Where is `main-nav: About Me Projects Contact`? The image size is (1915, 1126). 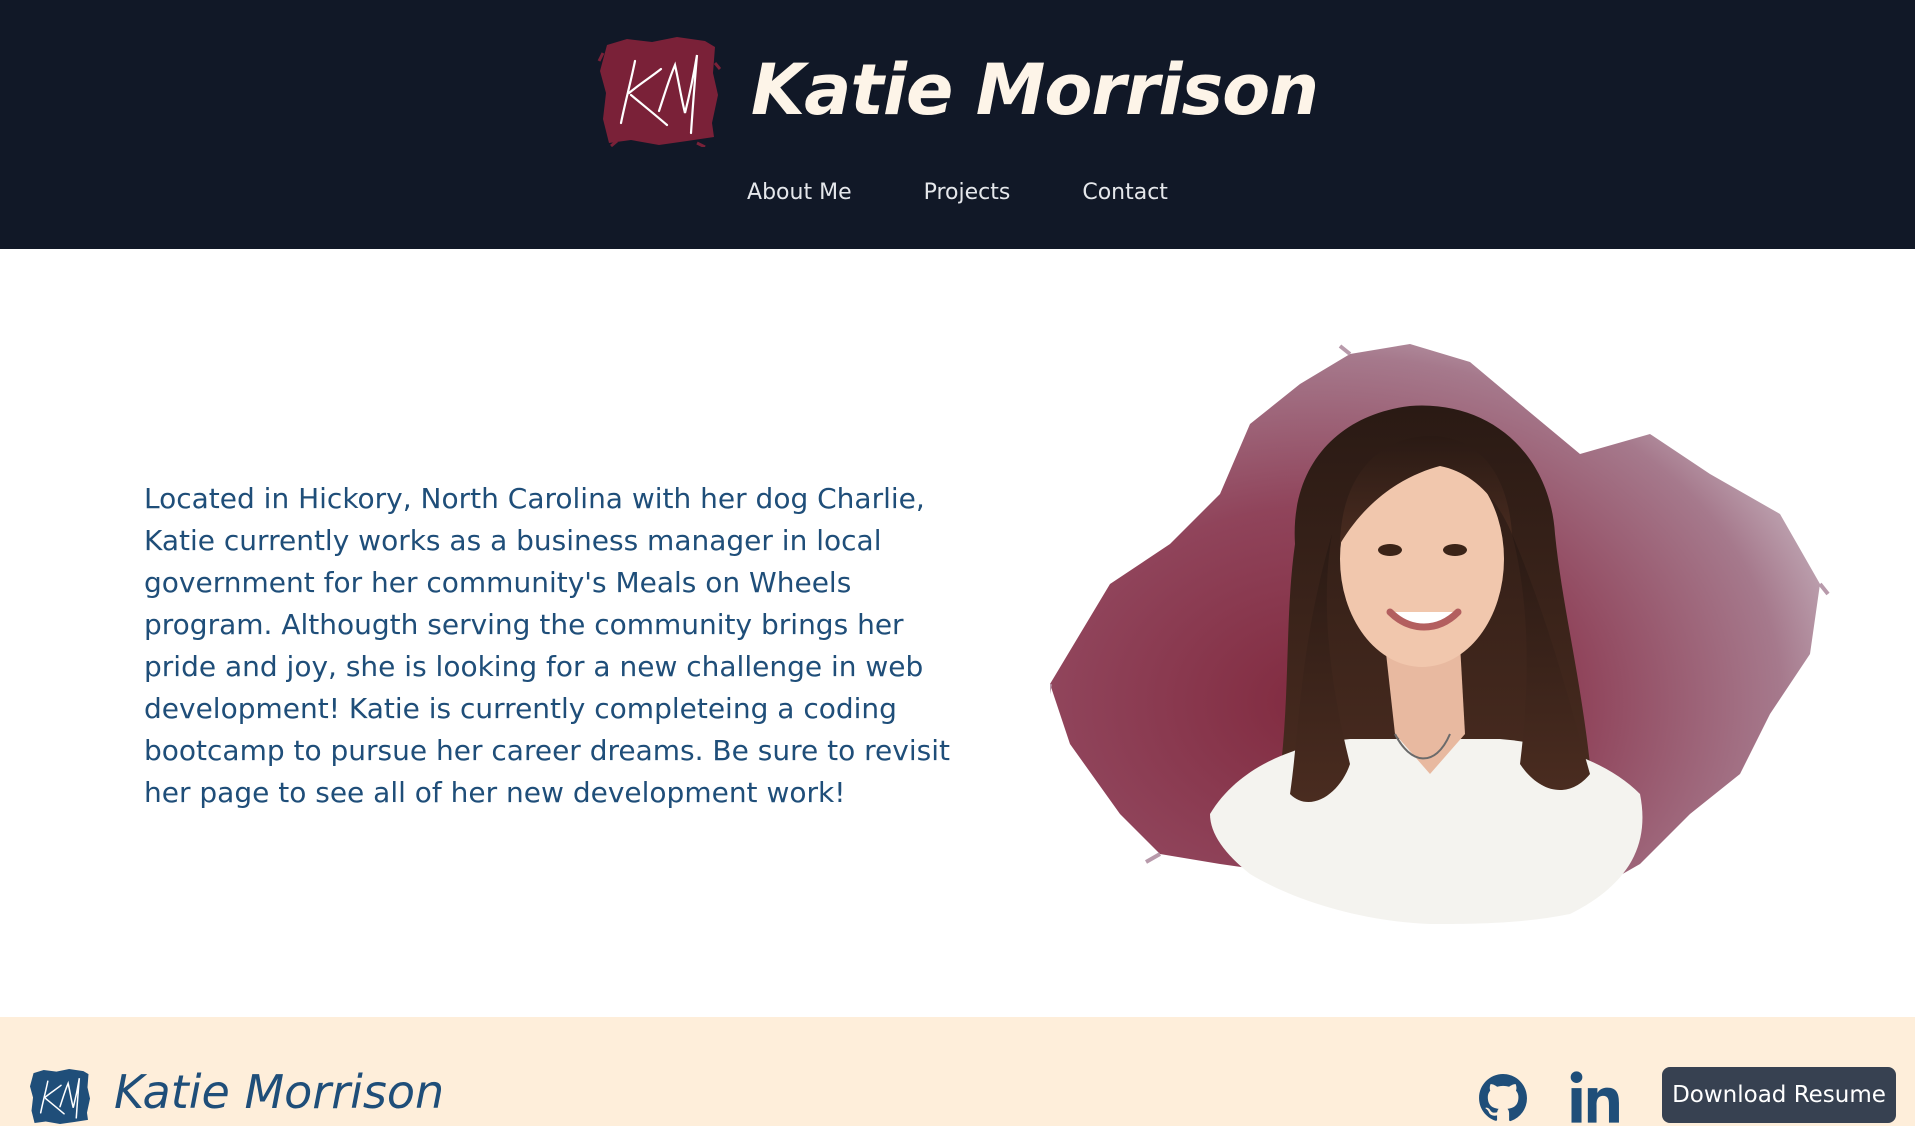 main-nav: About Me Projects Contact is located at coordinates (957, 192).